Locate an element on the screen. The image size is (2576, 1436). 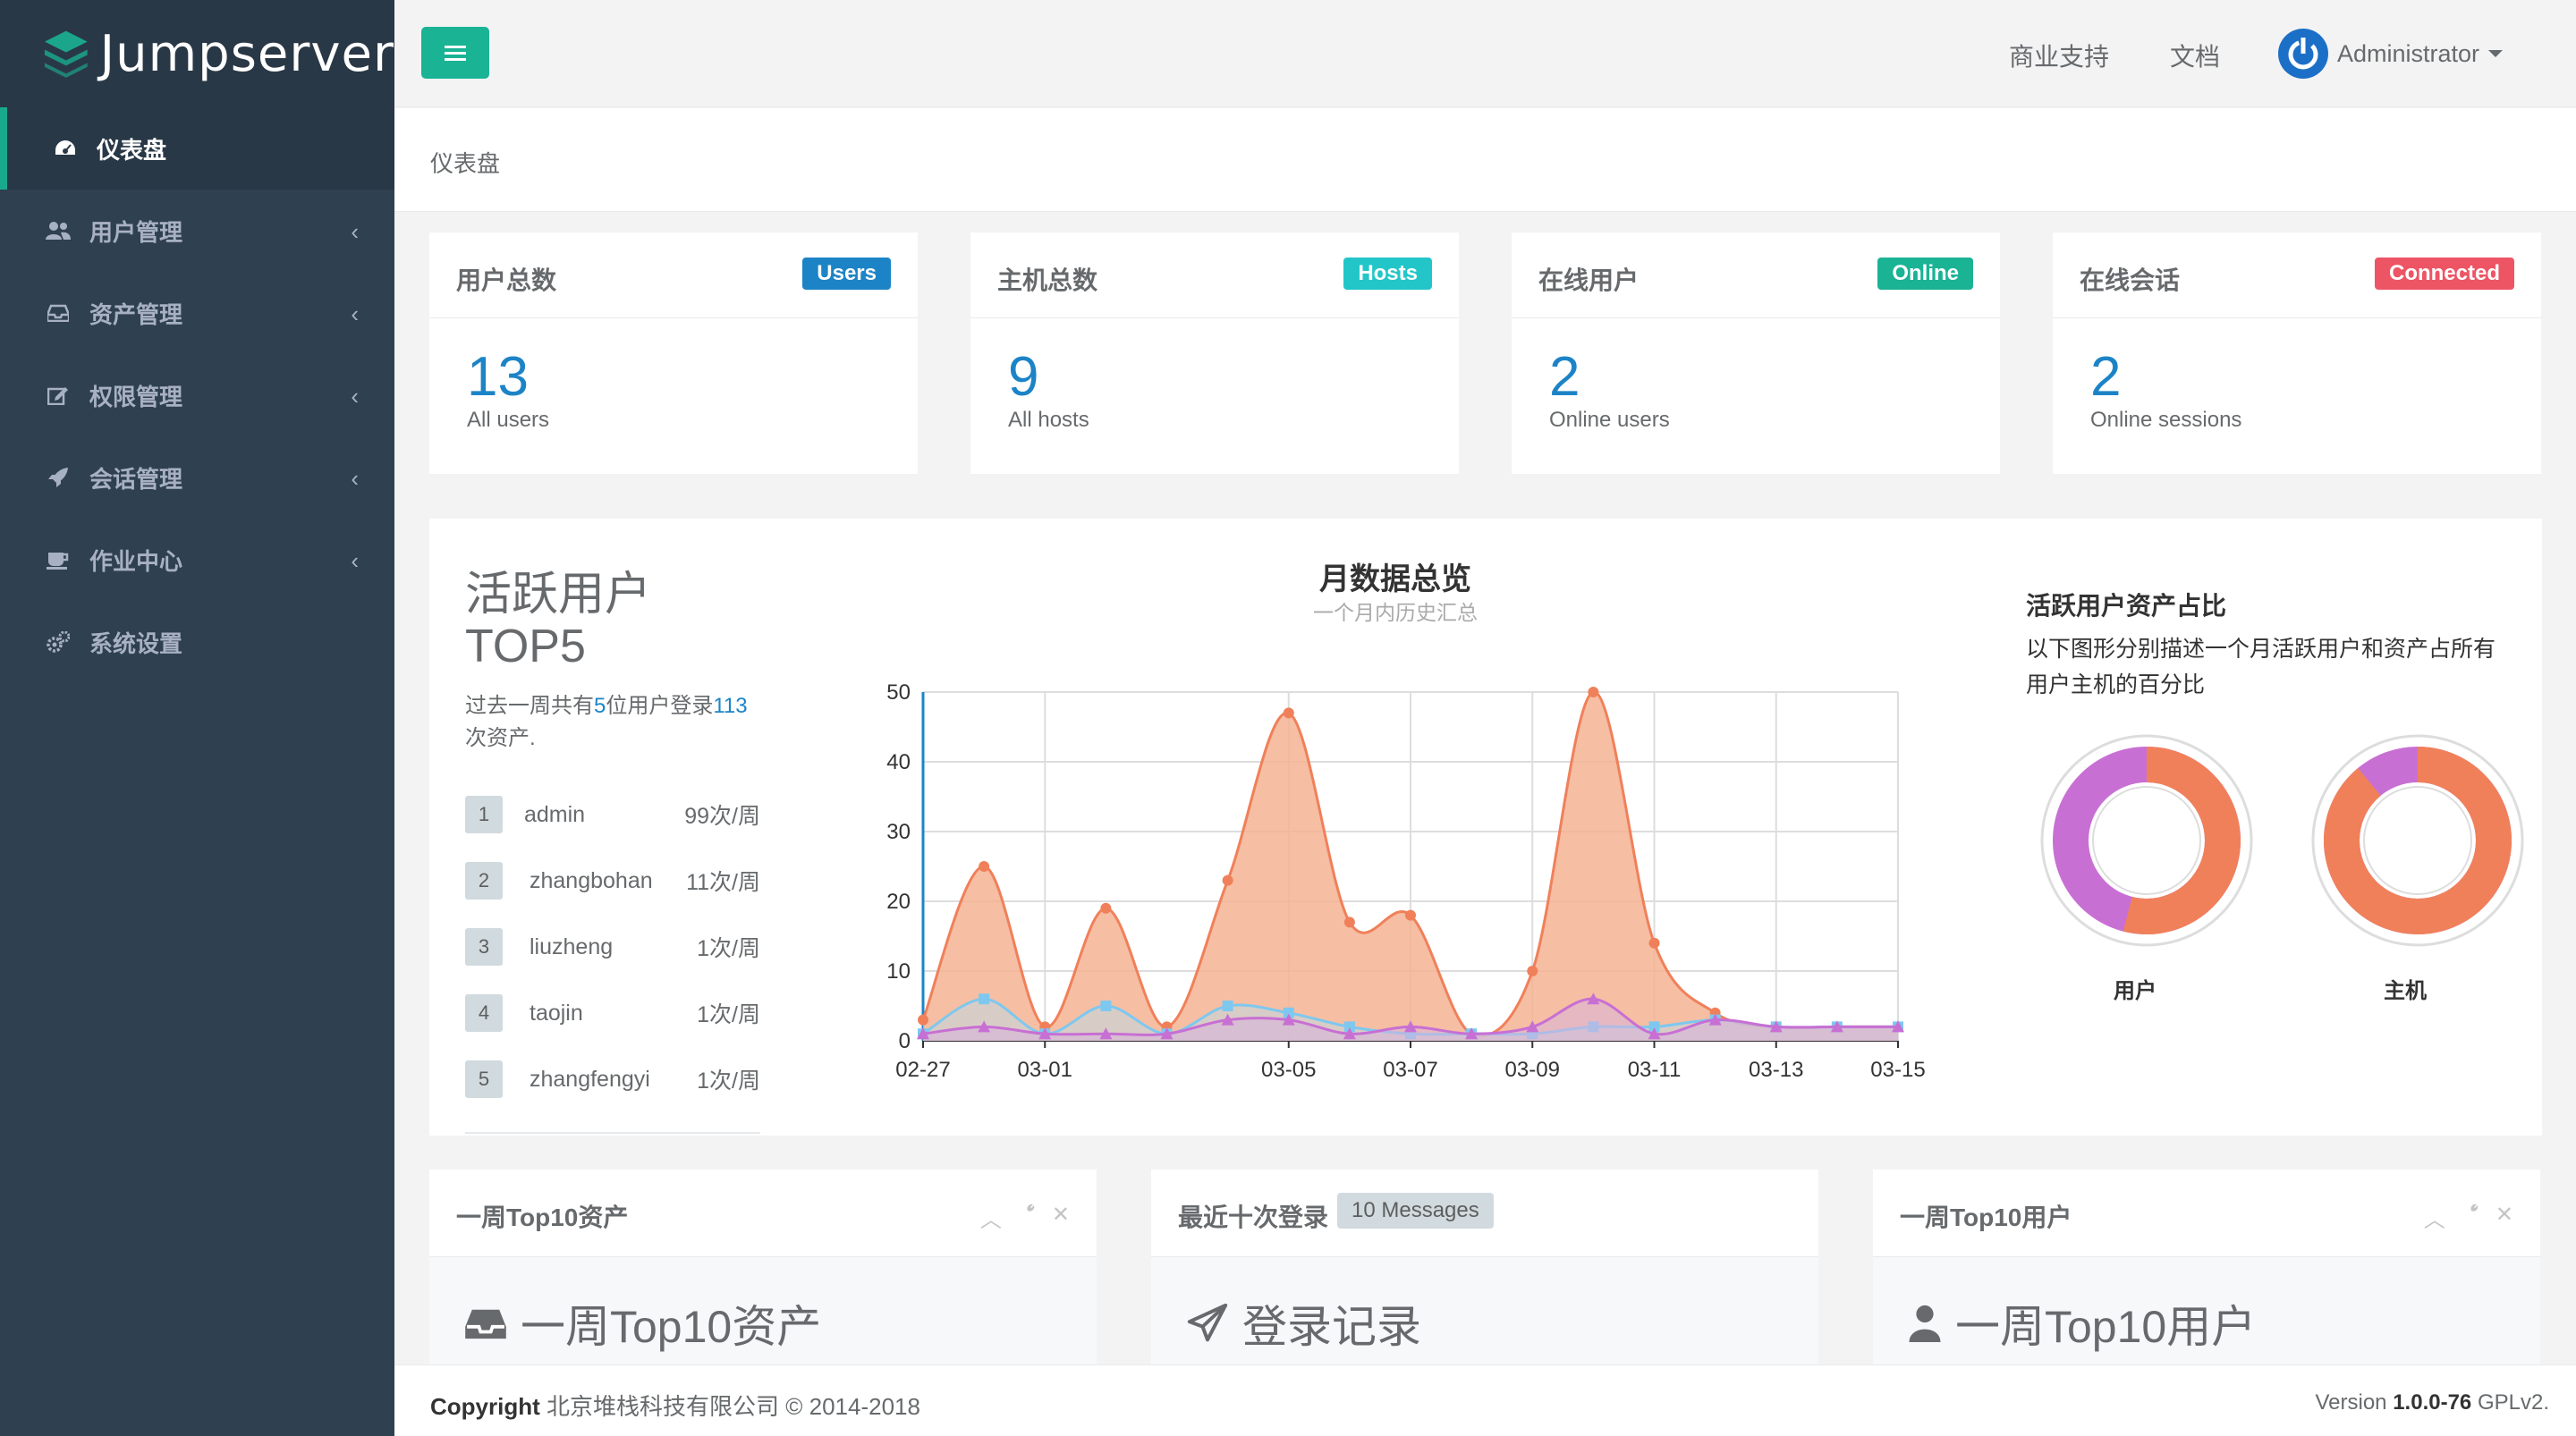
top5-desc-post: 次资产. is located at coordinates (500, 738).